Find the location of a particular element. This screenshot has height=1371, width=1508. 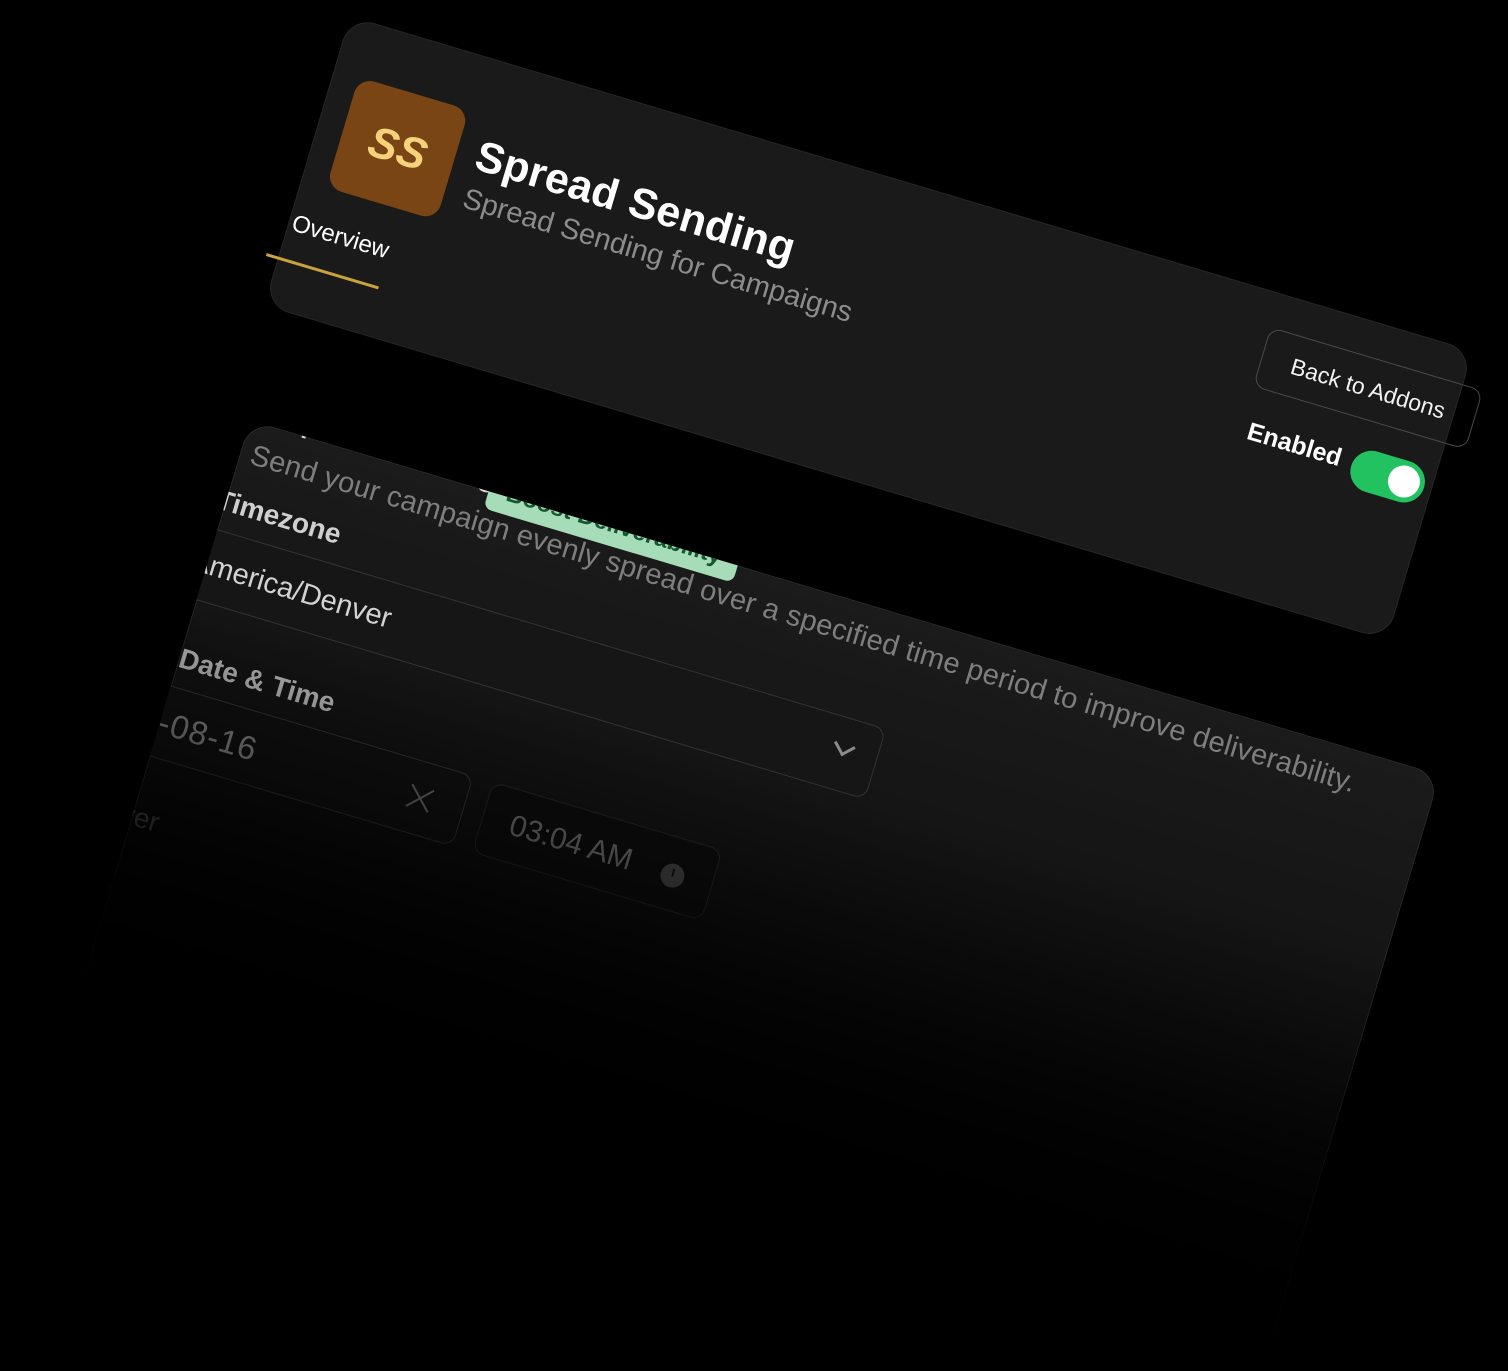

spread-over-label: Spread over is located at coordinates (85, 801).